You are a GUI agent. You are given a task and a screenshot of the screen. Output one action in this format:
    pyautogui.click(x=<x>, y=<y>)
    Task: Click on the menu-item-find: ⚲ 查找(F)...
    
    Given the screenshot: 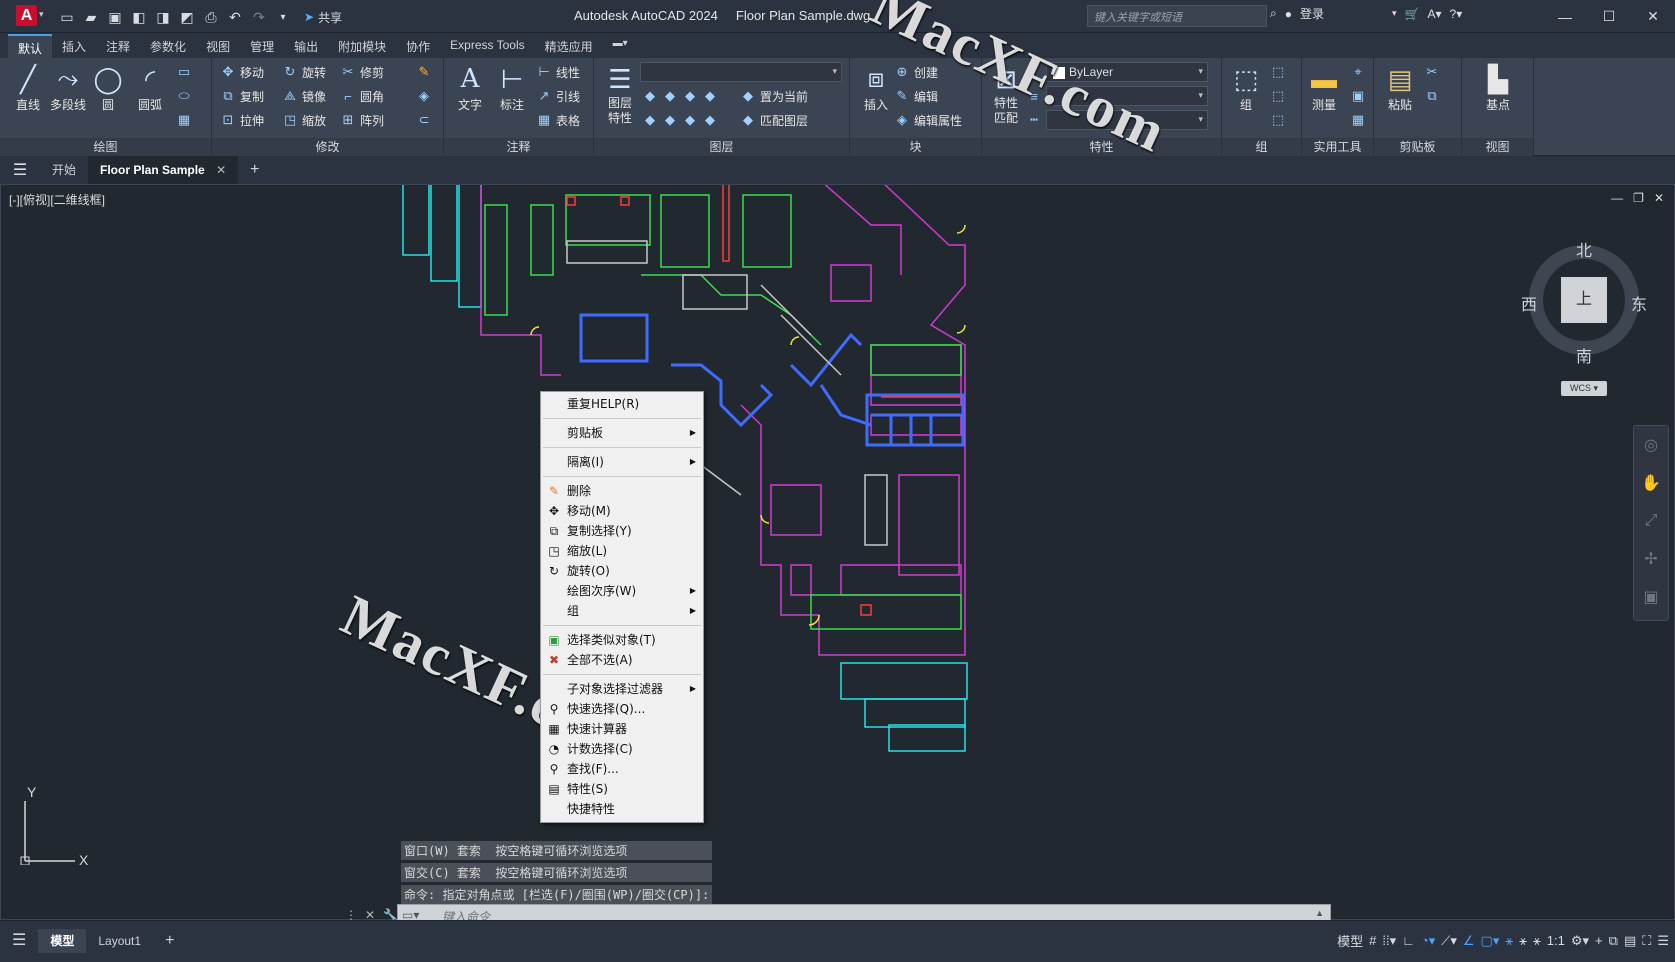 What is the action you would take?
    pyautogui.click(x=622, y=769)
    